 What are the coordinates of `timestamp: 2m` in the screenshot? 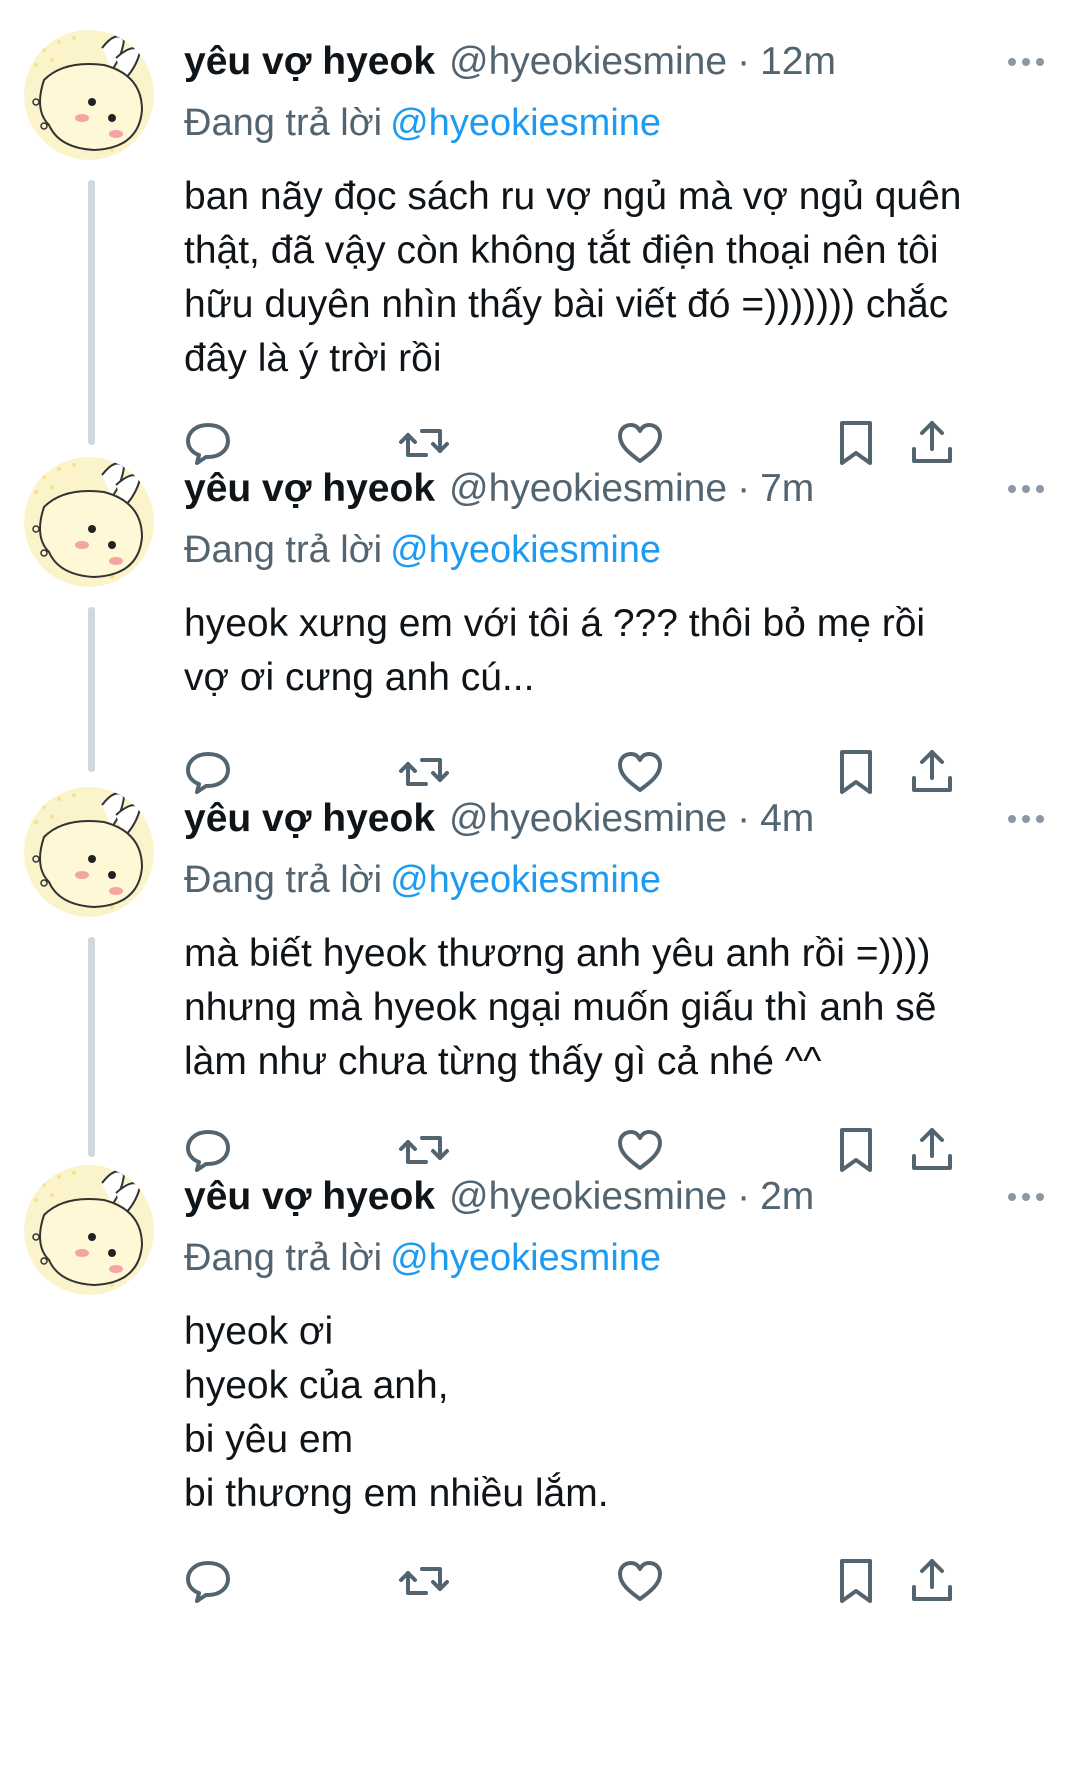 It's located at (787, 1197).